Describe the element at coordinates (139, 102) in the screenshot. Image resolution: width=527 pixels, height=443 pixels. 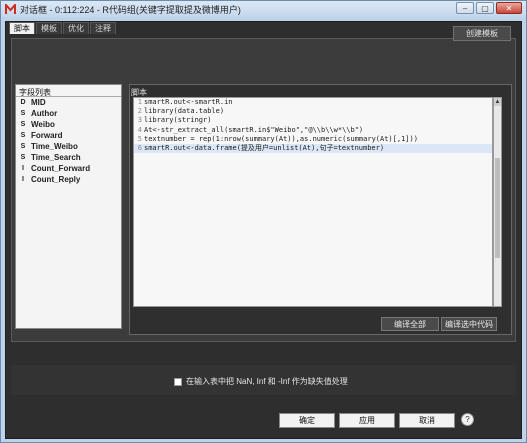
I see `line-number: 1` at that location.